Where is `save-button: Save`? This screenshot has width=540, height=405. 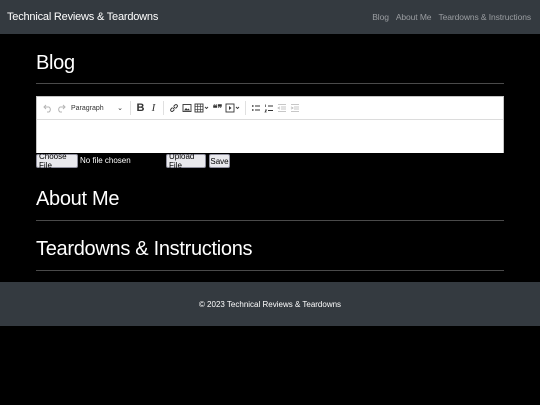
save-button: Save is located at coordinates (219, 161).